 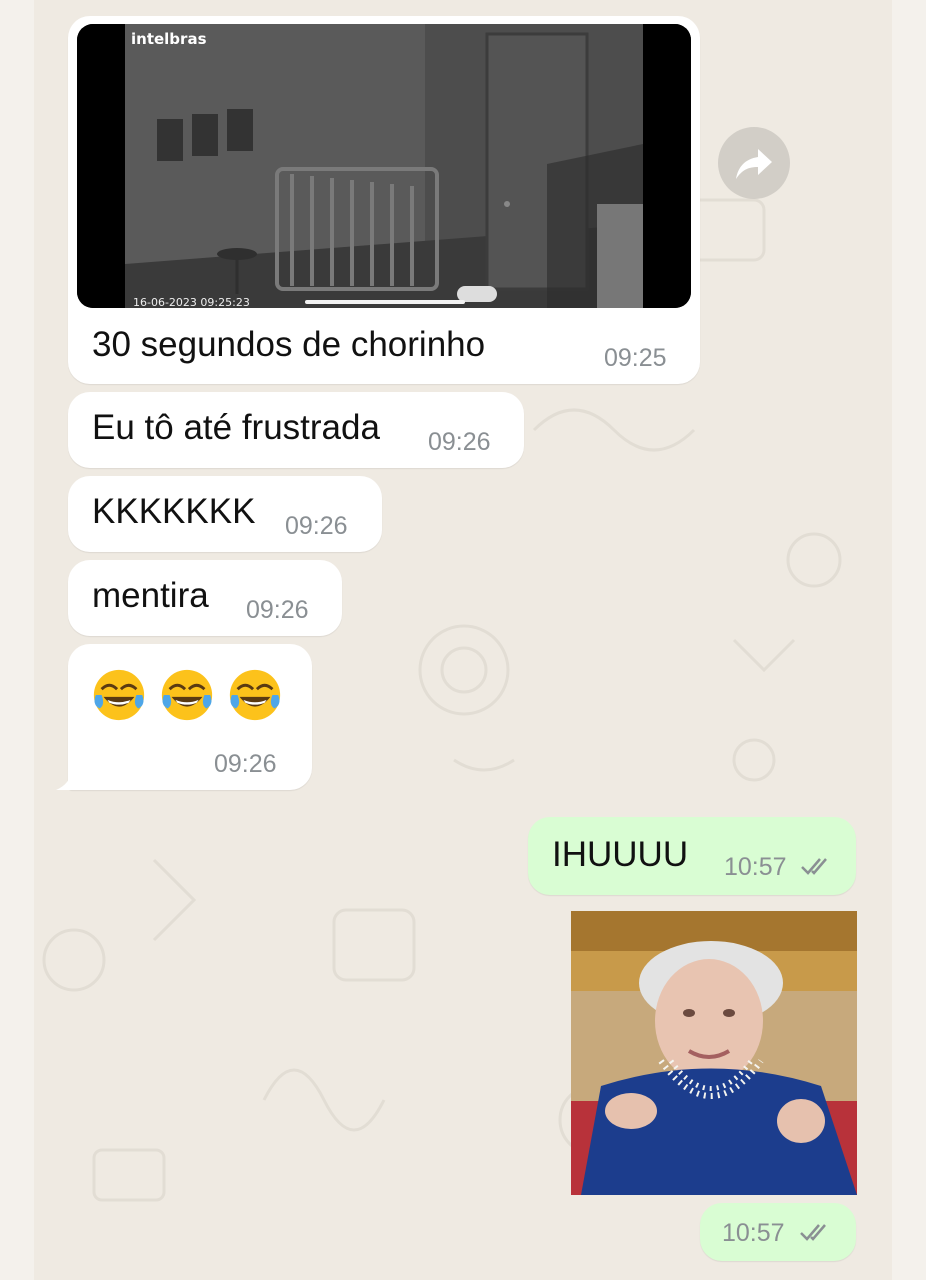 I want to click on camera-timestamp-label: 16-06-2023 09:25:23, so click(x=191, y=302).